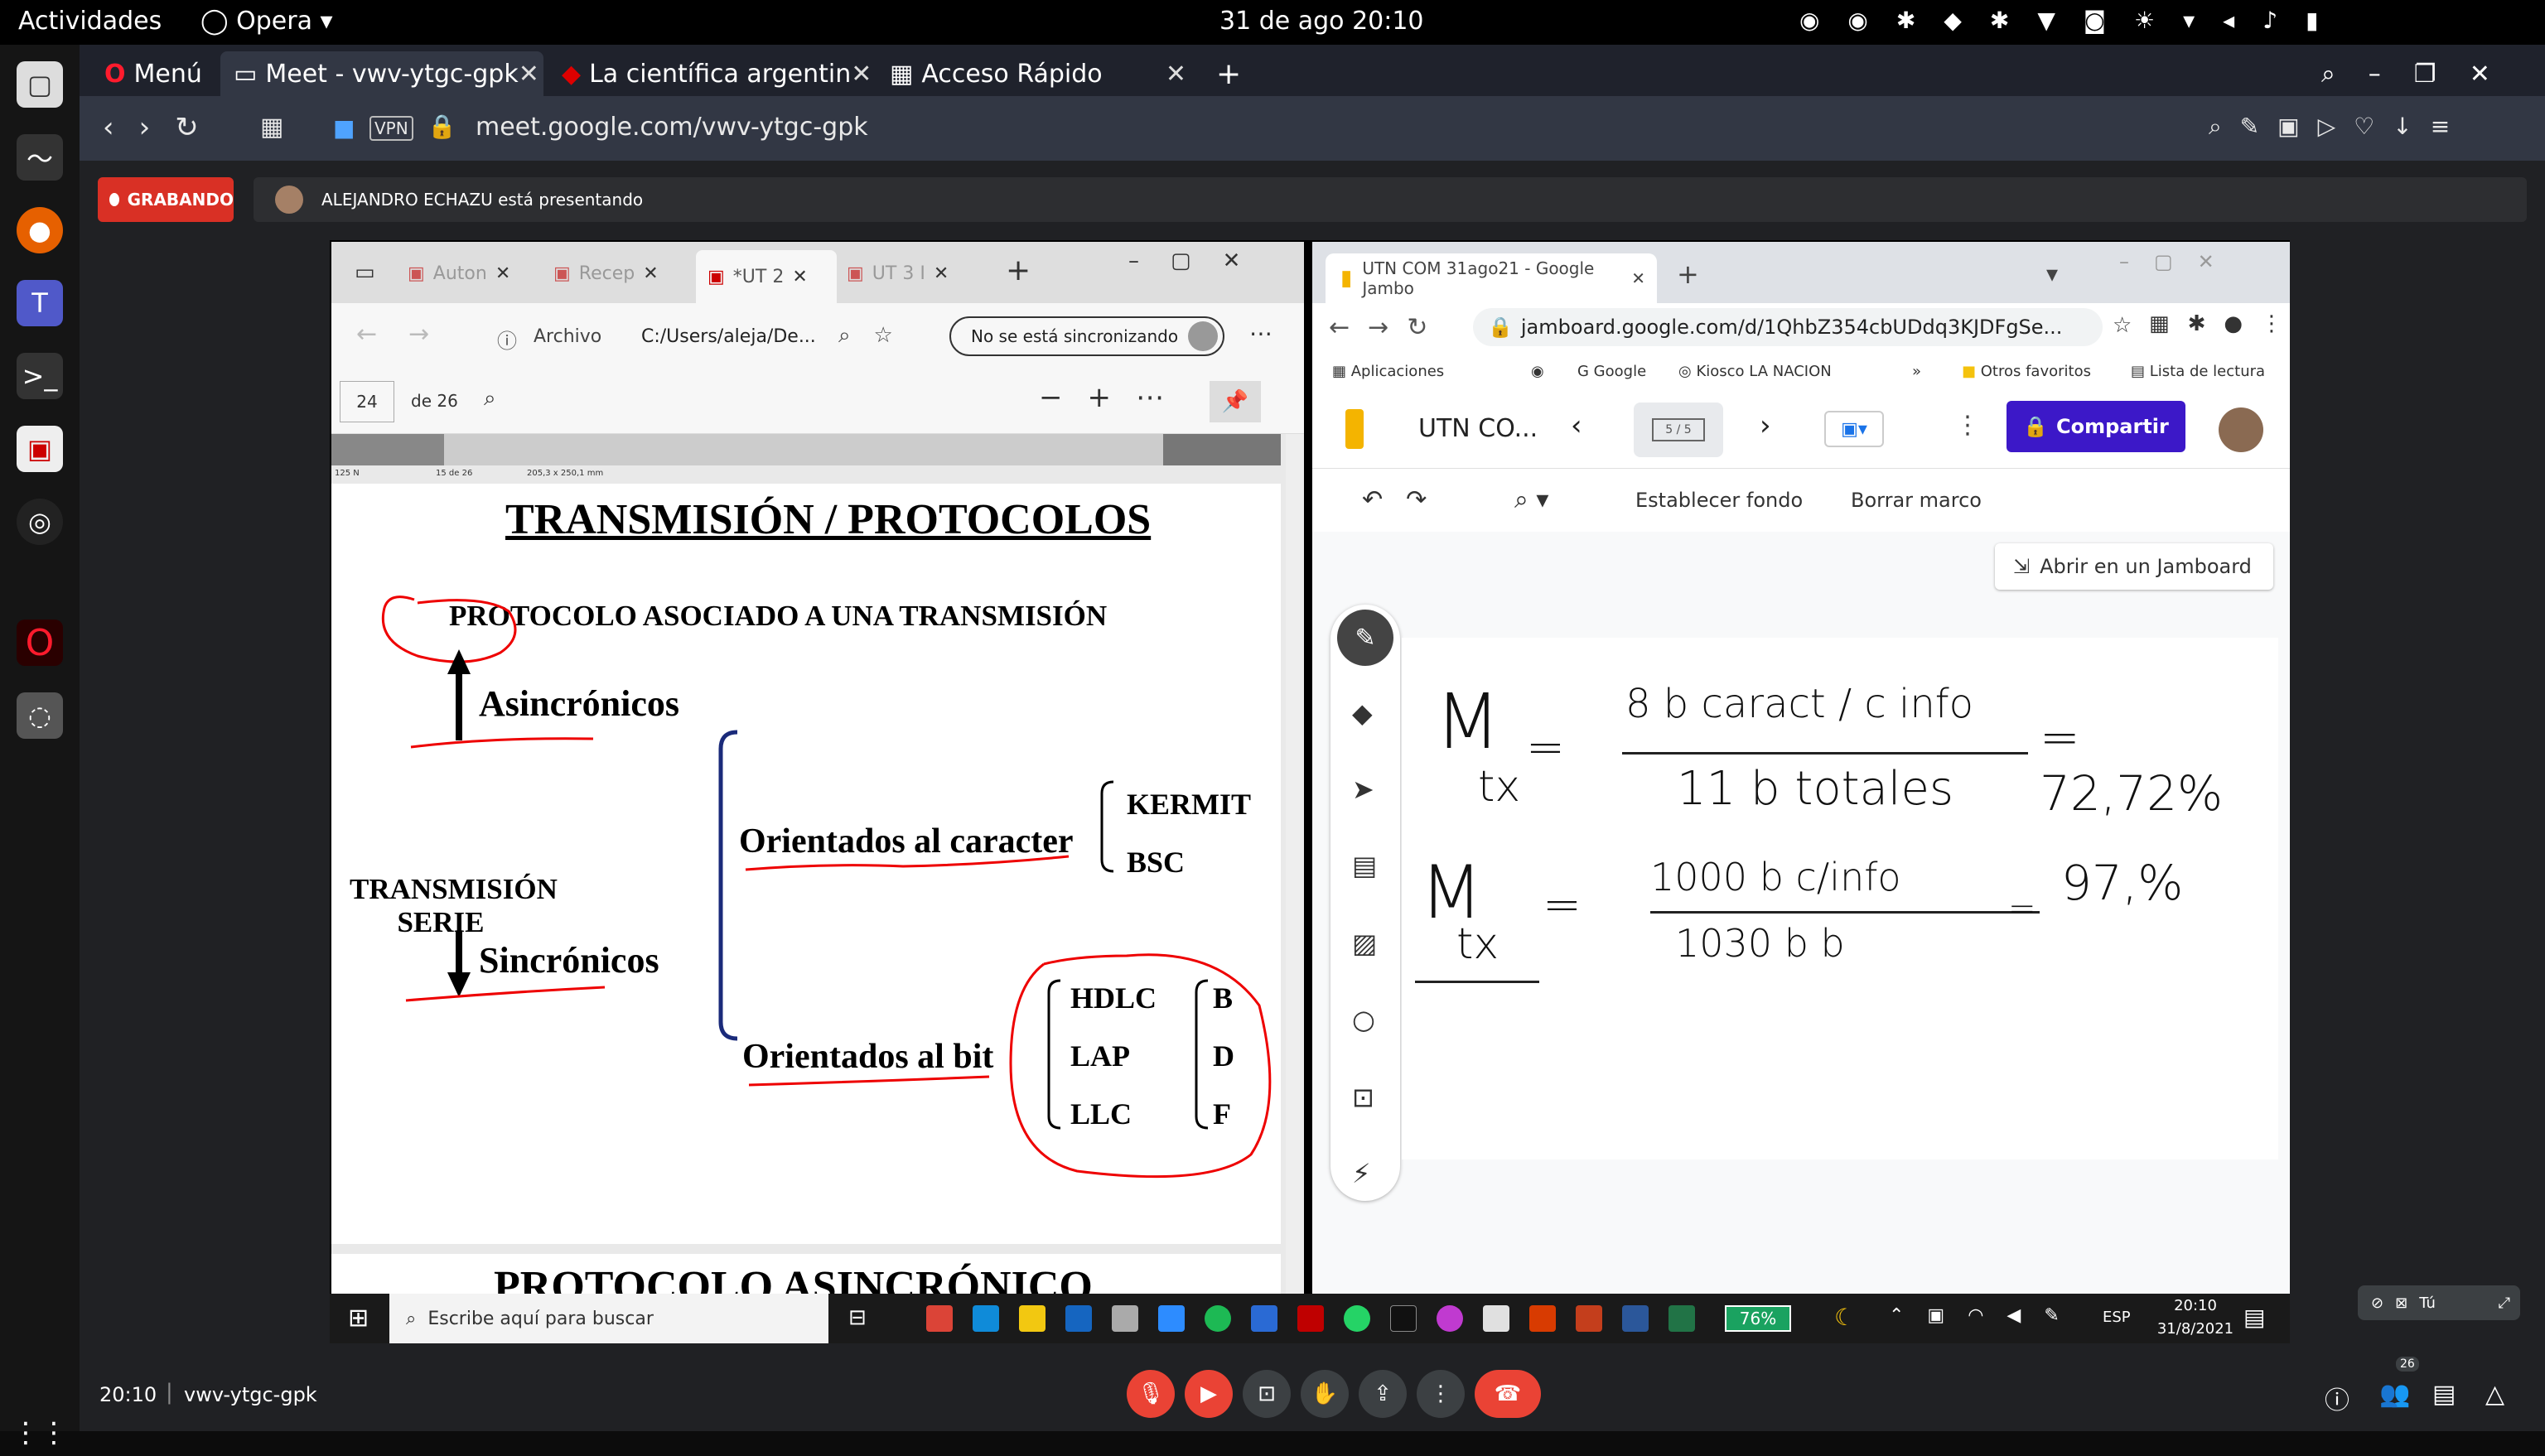 The image size is (2545, 1456). What do you see at coordinates (1218, 1318) in the screenshot?
I see `spotify-taskbar-icon` at bounding box center [1218, 1318].